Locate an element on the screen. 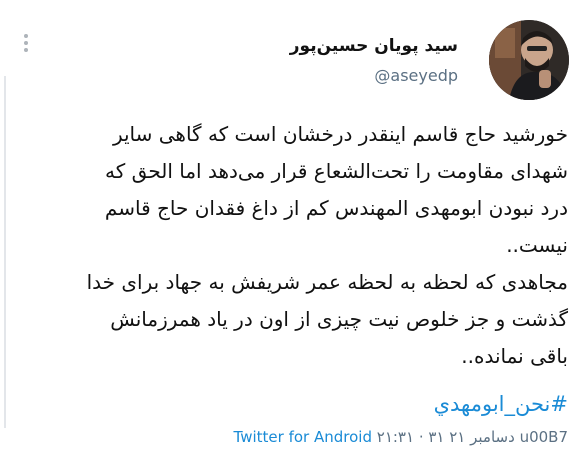 Image resolution: width=588 pixels, height=464 pixels. more-vertical-icon is located at coordinates (26, 45).